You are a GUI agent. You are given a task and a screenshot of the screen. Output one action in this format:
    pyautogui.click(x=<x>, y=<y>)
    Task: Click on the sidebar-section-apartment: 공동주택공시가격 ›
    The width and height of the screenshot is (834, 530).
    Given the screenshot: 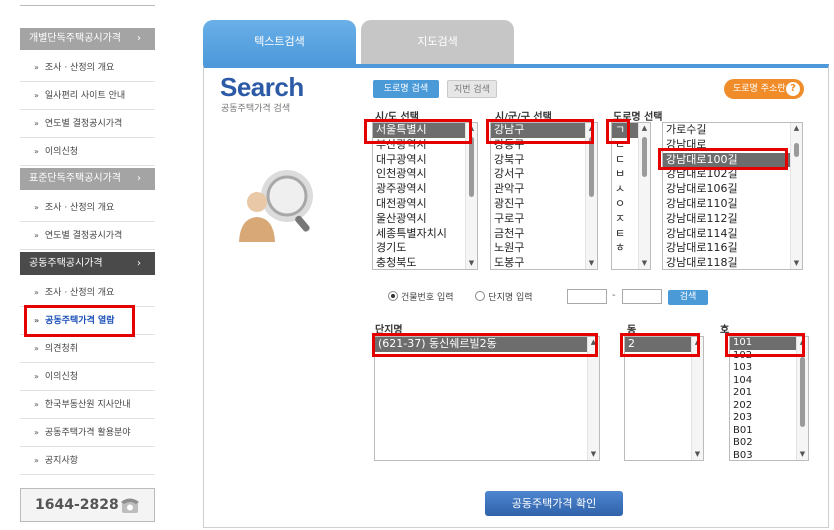 What is the action you would take?
    pyautogui.click(x=87, y=263)
    